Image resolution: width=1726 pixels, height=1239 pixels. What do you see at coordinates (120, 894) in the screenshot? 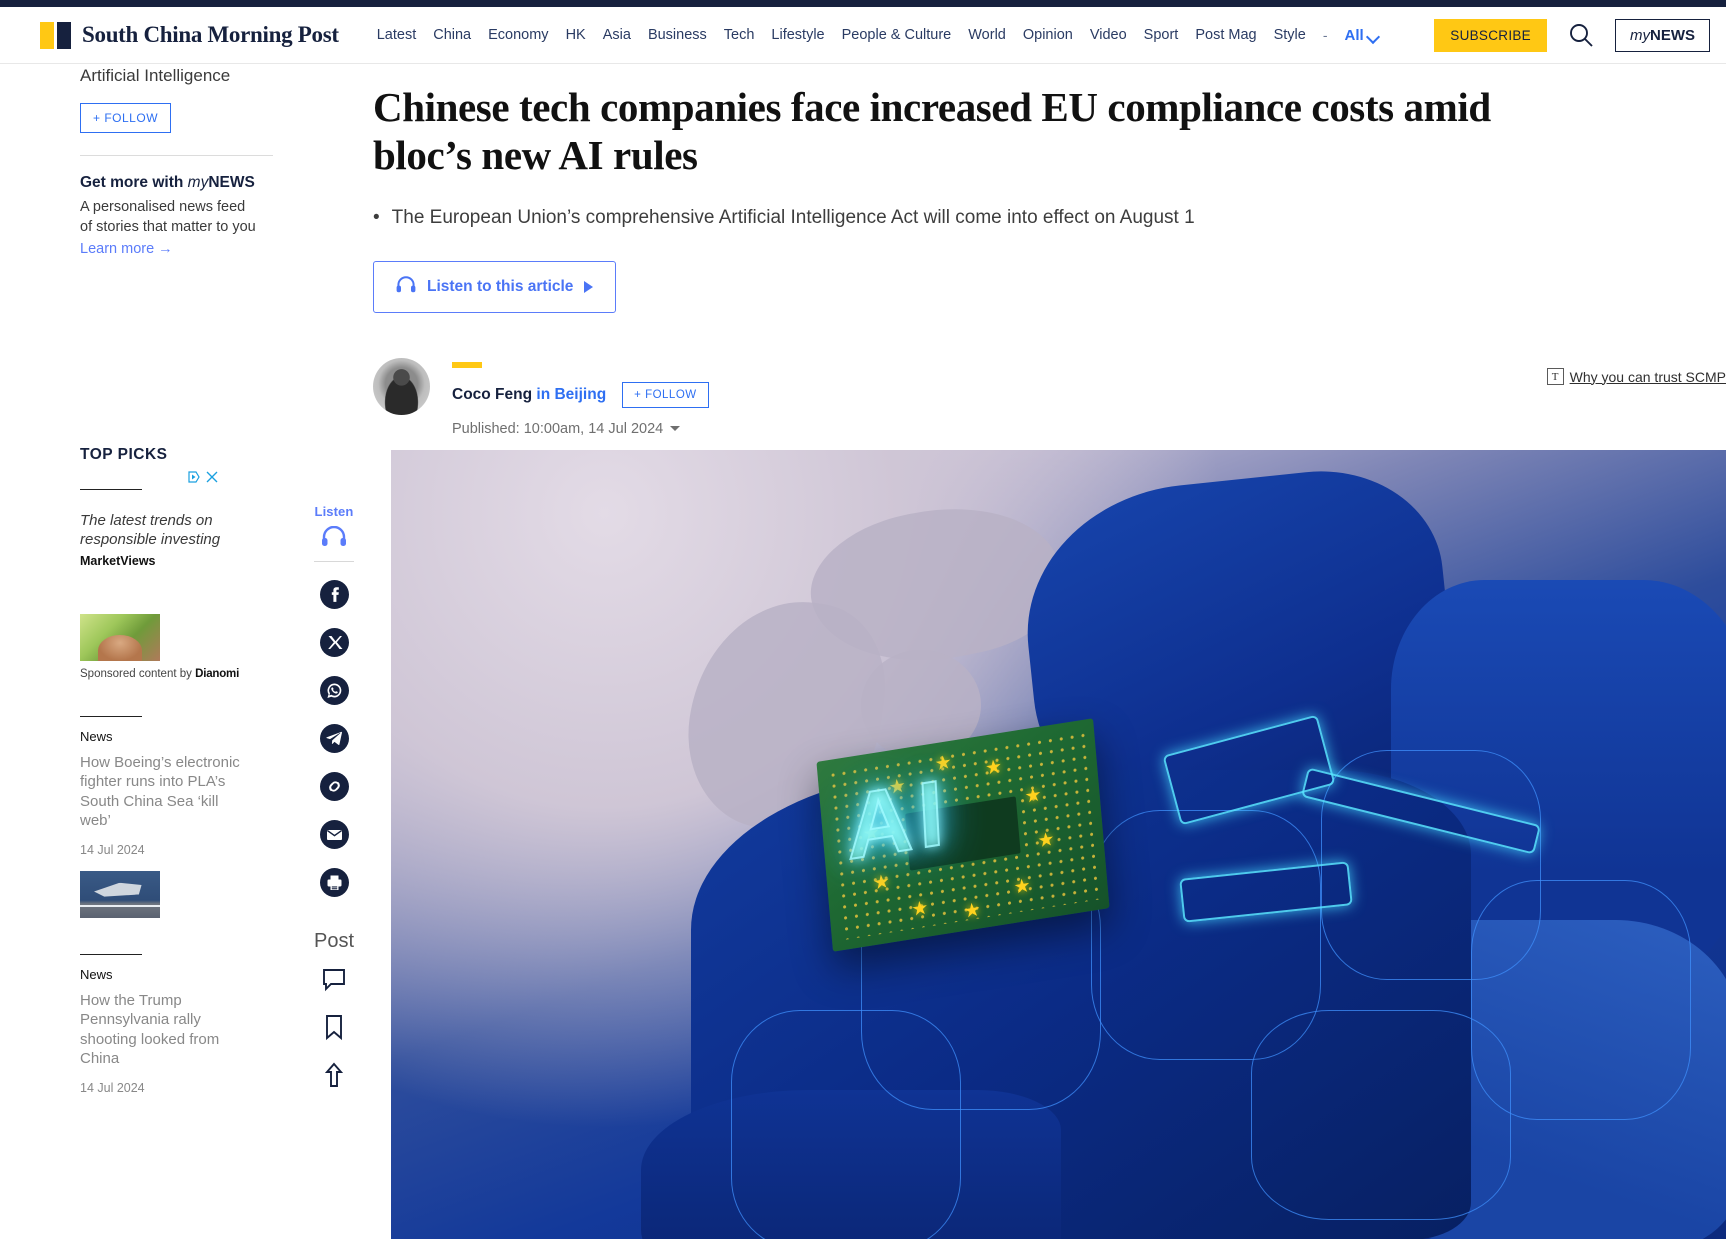
I see `news-thumbnail` at bounding box center [120, 894].